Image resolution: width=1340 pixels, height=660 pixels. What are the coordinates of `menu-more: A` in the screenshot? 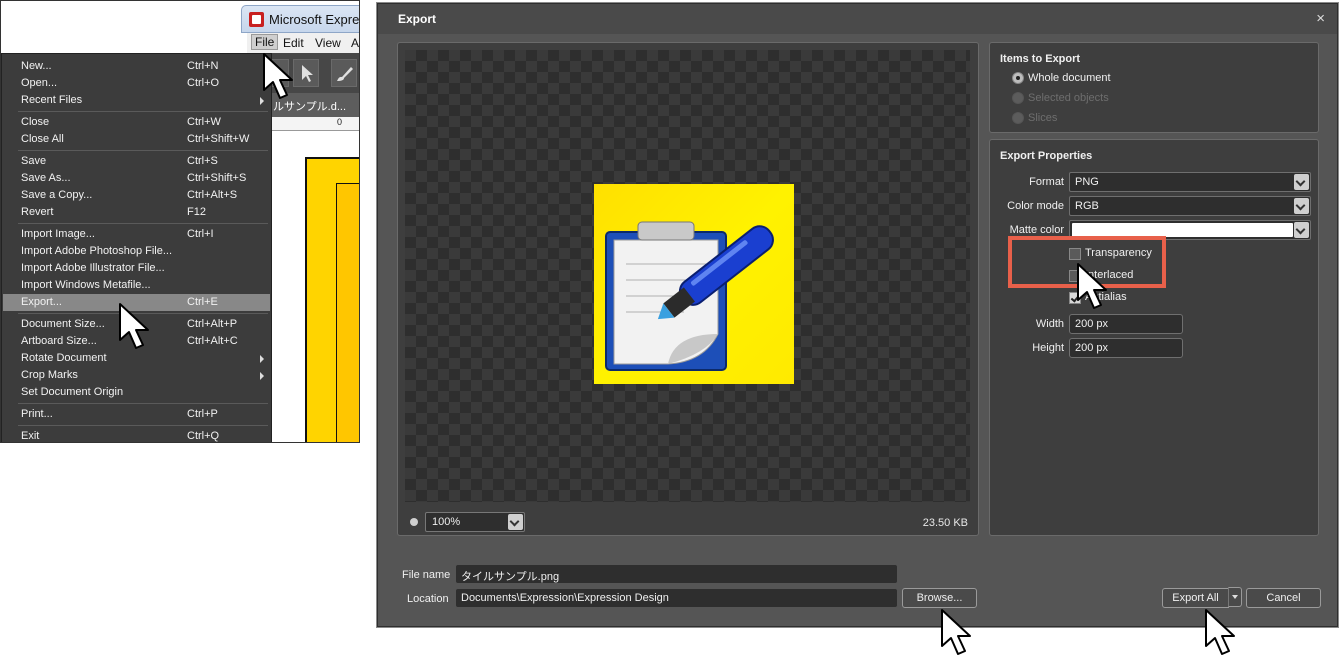 It's located at (355, 43).